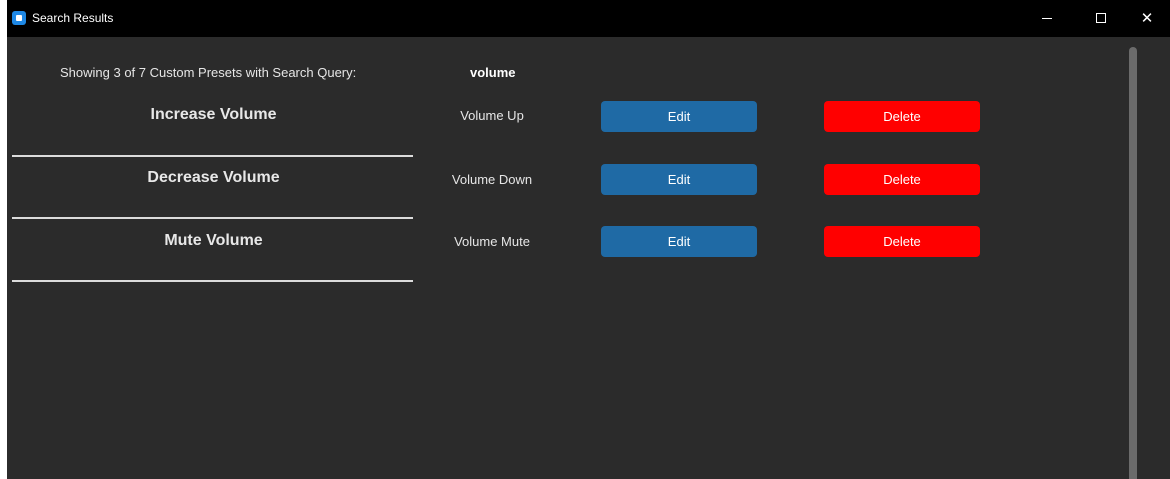  I want to click on preset-name: Mute Volume, so click(213, 240).